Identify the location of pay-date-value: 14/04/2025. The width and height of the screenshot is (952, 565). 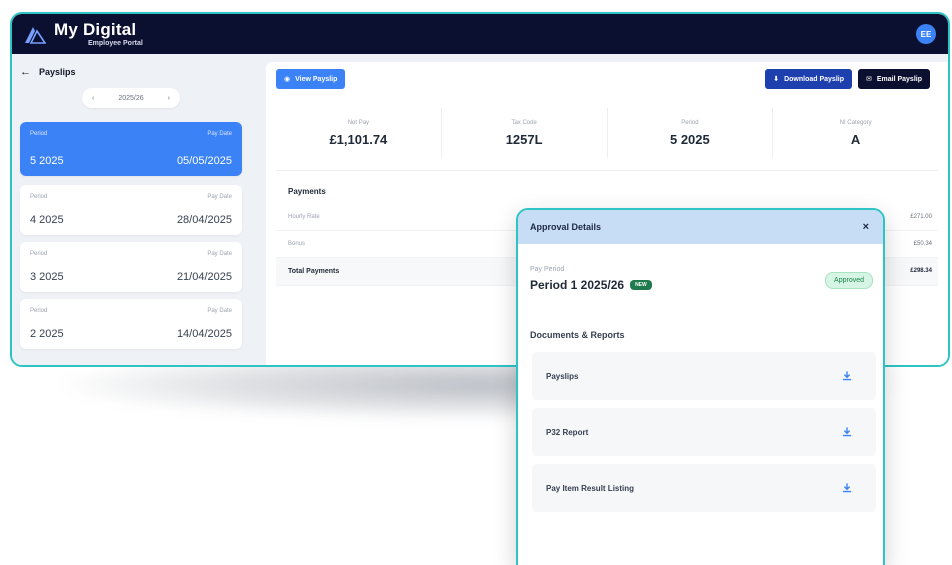
(204, 334).